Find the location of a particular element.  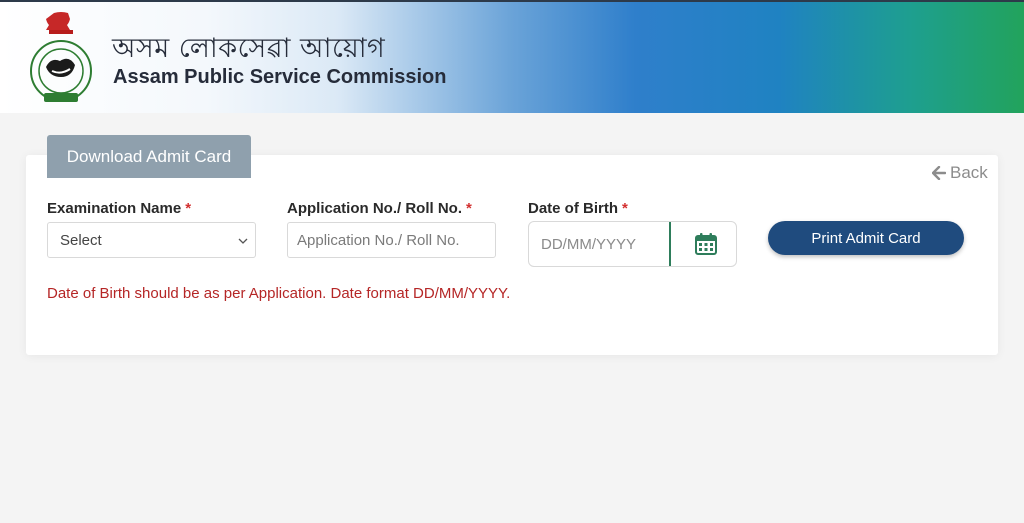

header-title-english: Assam Public Service Commission is located at coordinates (280, 77).